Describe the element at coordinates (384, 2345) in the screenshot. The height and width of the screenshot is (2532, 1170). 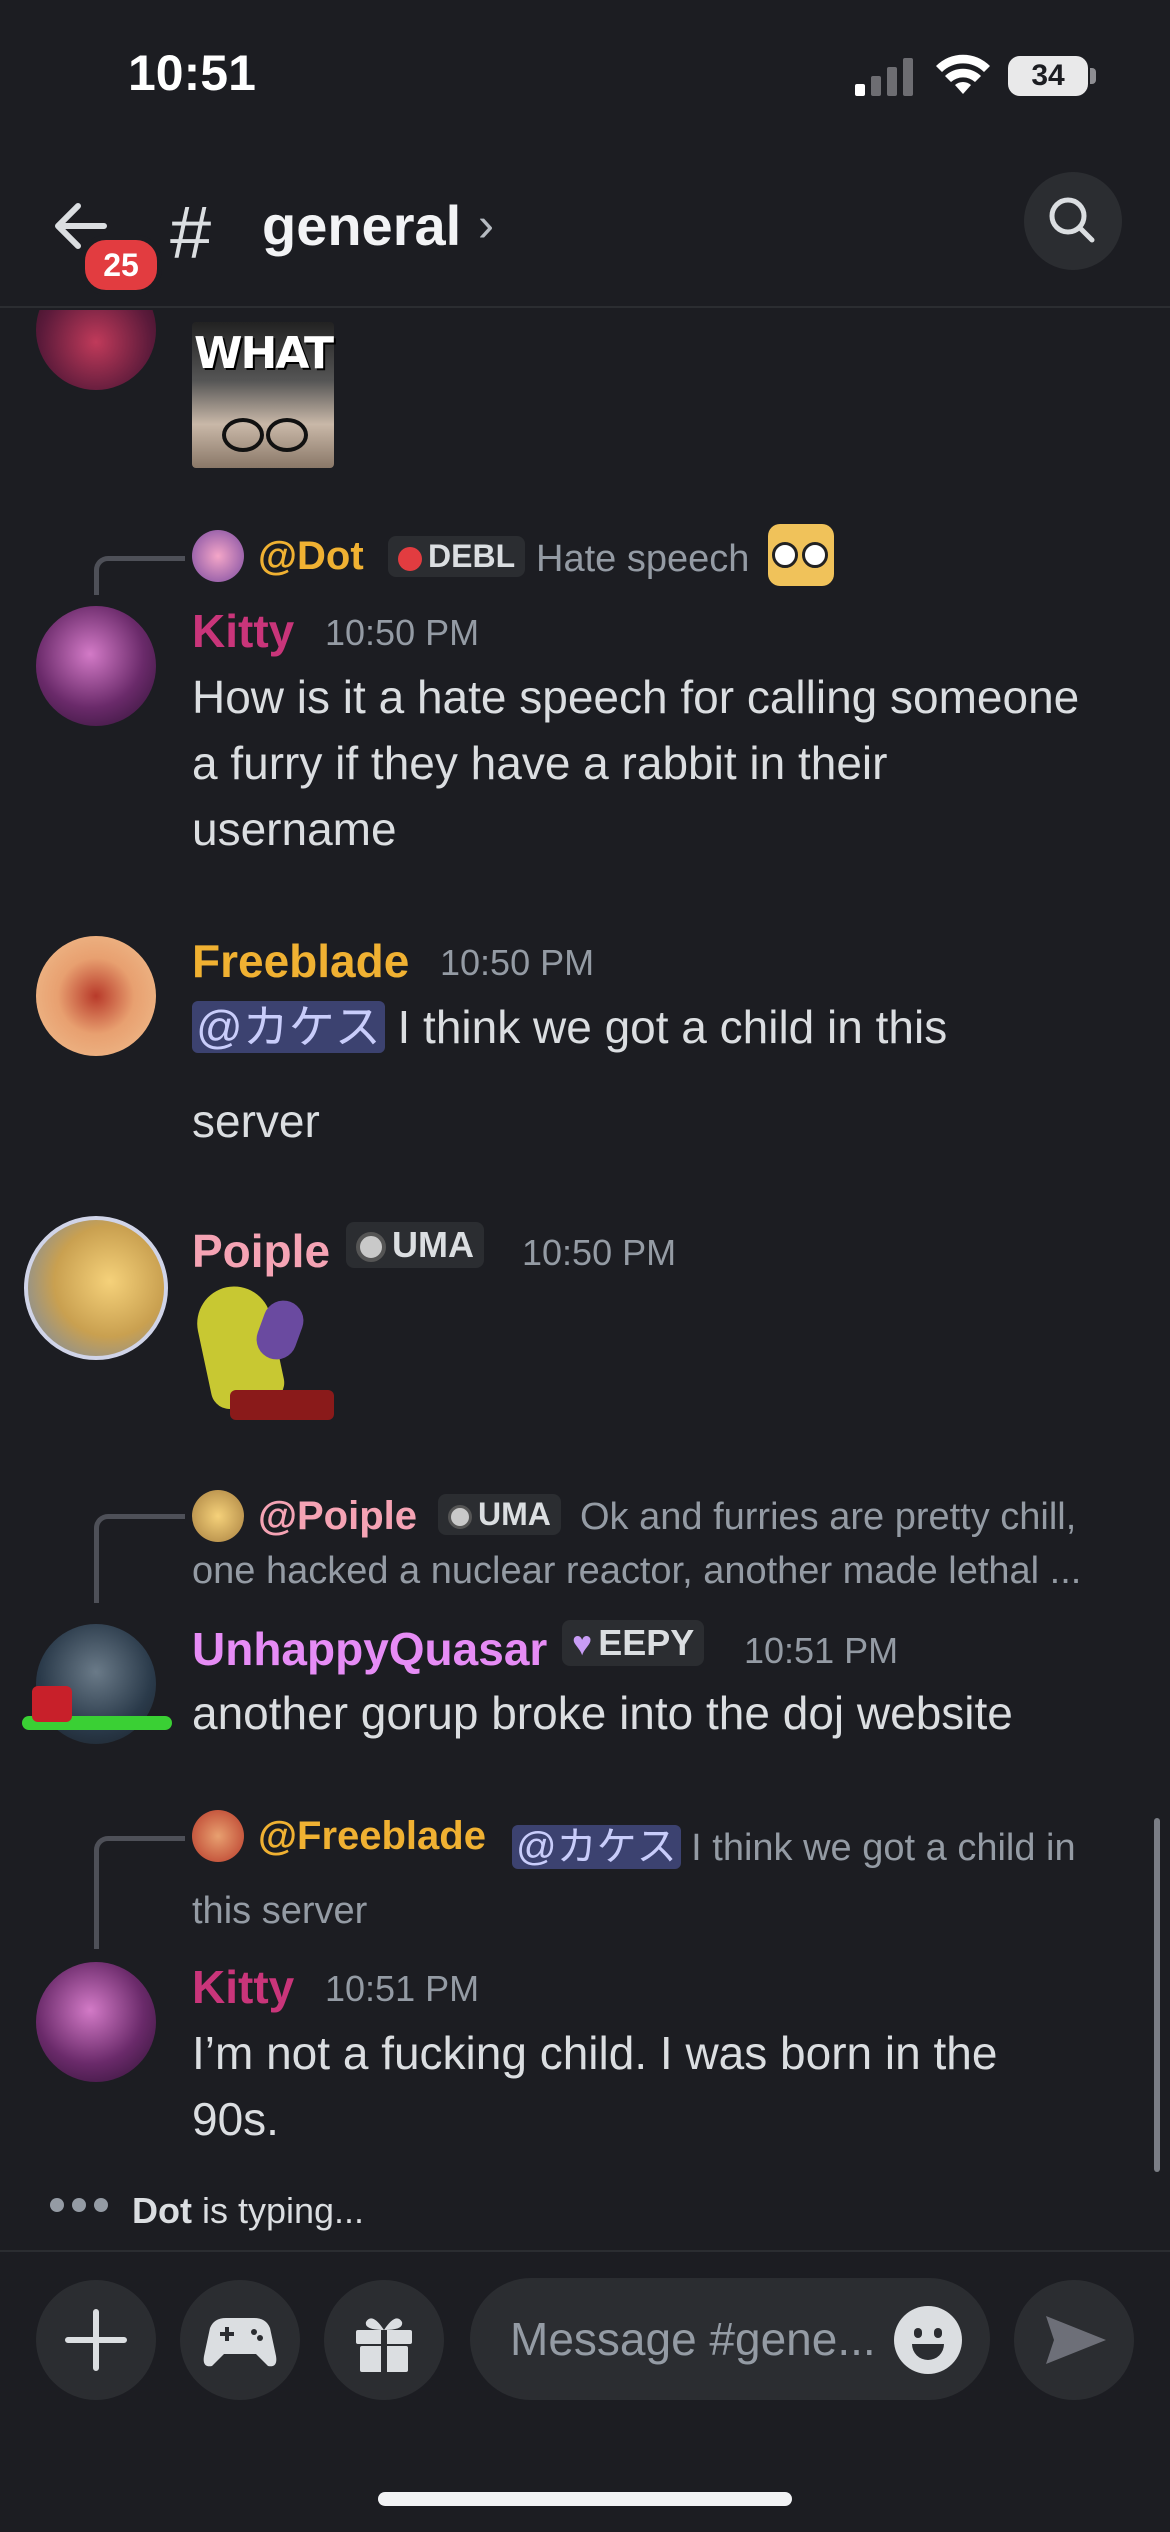
I see `gift-icon` at that location.